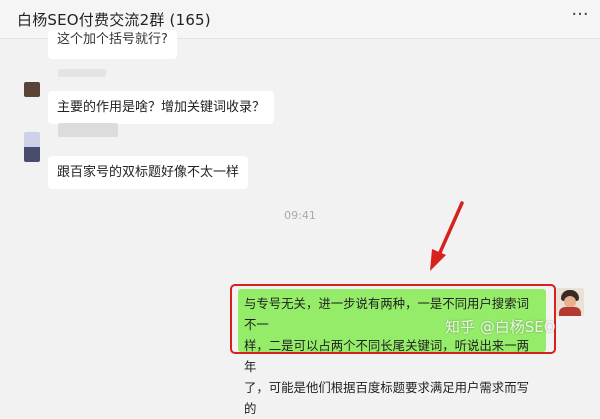 The width and height of the screenshot is (600, 419). What do you see at coordinates (447, 236) in the screenshot?
I see `annotation-arrow-icon` at bounding box center [447, 236].